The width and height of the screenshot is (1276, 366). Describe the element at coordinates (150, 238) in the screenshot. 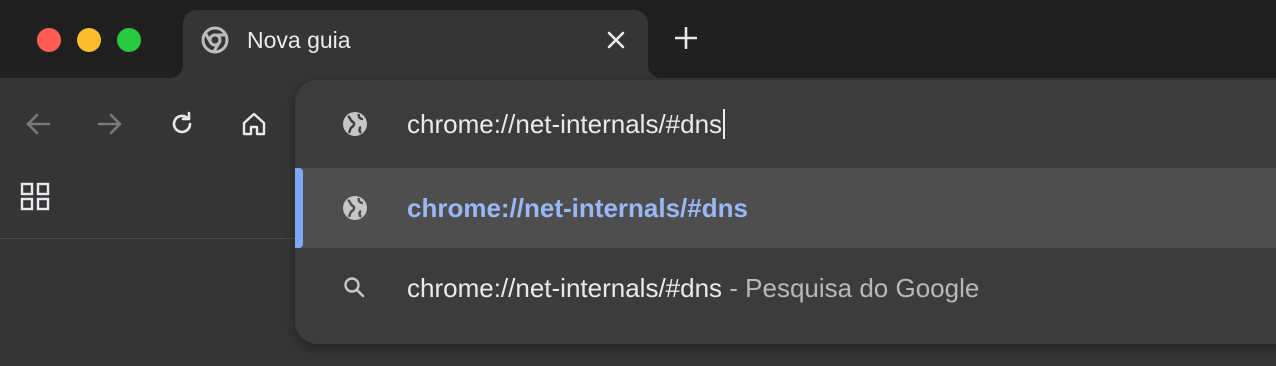

I see `bookmarks-divider` at that location.